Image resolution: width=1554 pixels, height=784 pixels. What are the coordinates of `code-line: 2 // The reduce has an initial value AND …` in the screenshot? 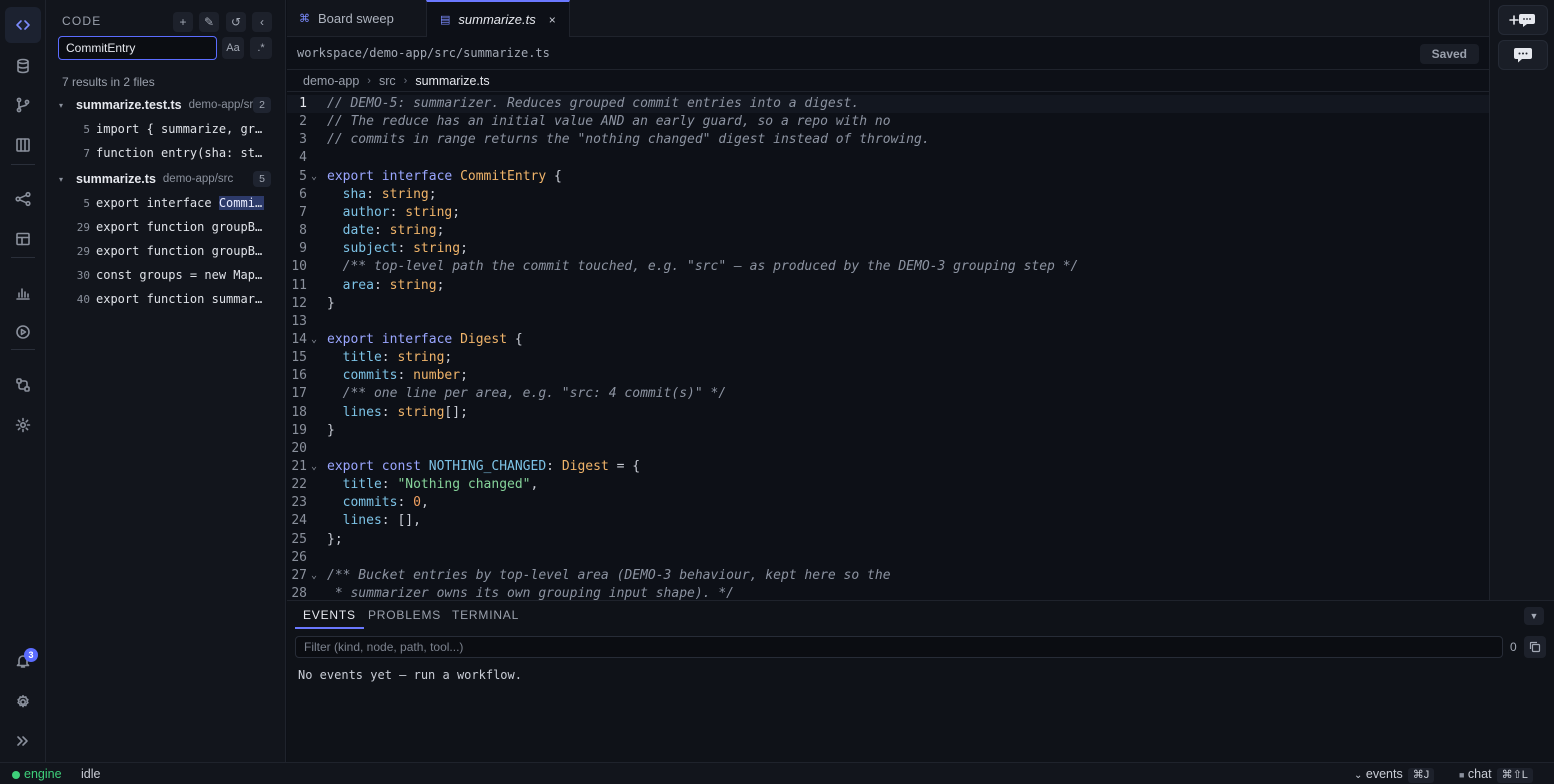 It's located at (888, 122).